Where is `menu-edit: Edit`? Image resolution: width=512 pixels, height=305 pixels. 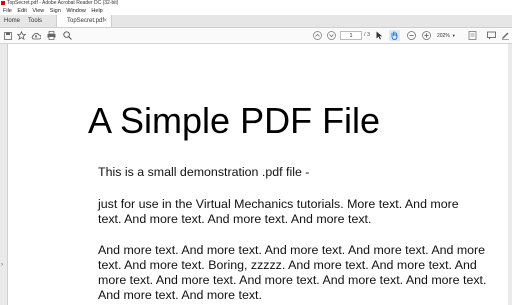
menu-edit: Edit is located at coordinates (21, 11).